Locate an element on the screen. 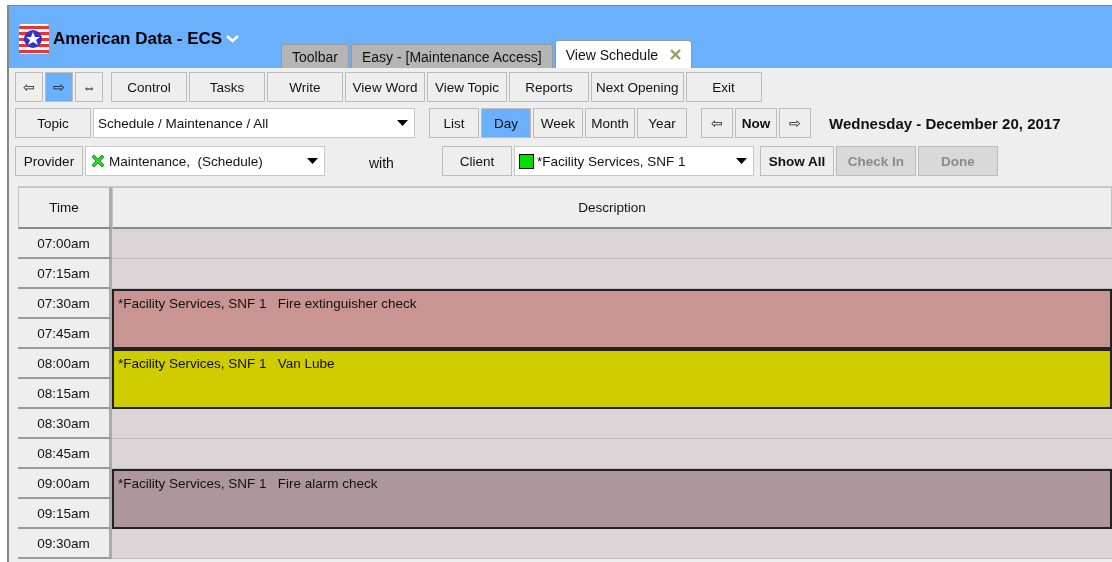  now-button: Now is located at coordinates (756, 123).